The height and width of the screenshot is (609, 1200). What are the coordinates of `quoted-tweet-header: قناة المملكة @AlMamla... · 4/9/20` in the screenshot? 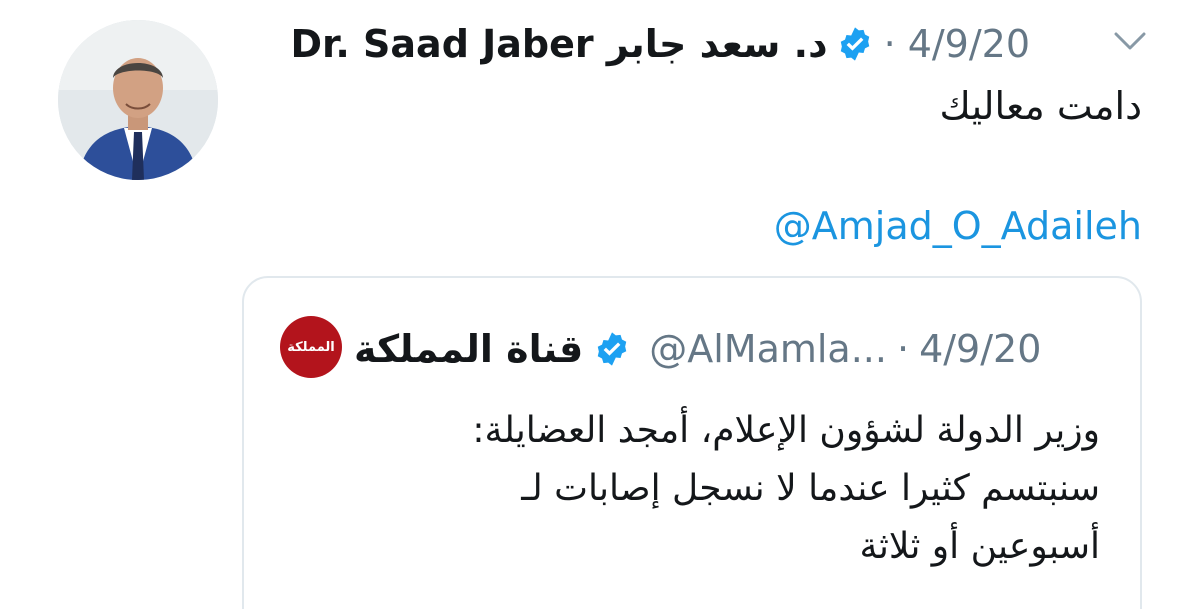 It's located at (697, 349).